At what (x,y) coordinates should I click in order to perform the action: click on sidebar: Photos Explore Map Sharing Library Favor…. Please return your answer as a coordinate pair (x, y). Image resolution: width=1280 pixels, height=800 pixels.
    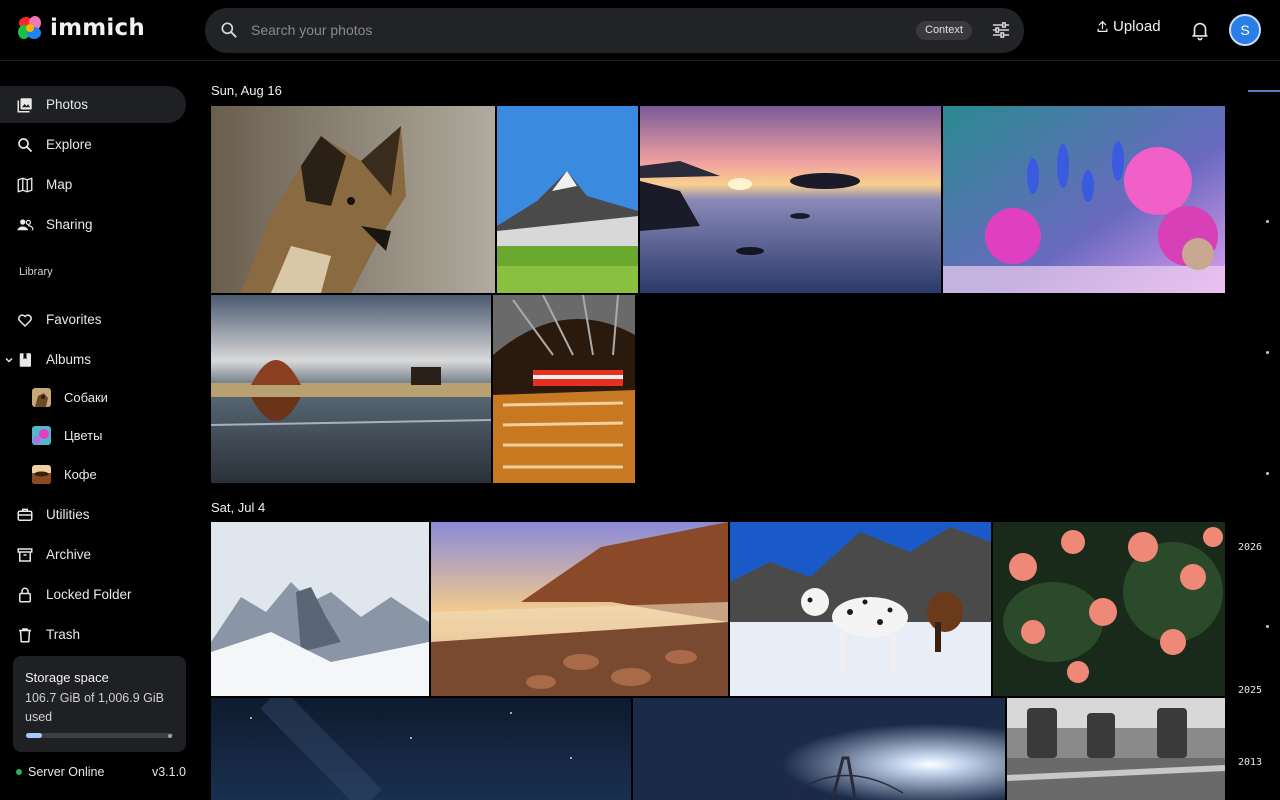
    Looking at the image, I should click on (100, 430).